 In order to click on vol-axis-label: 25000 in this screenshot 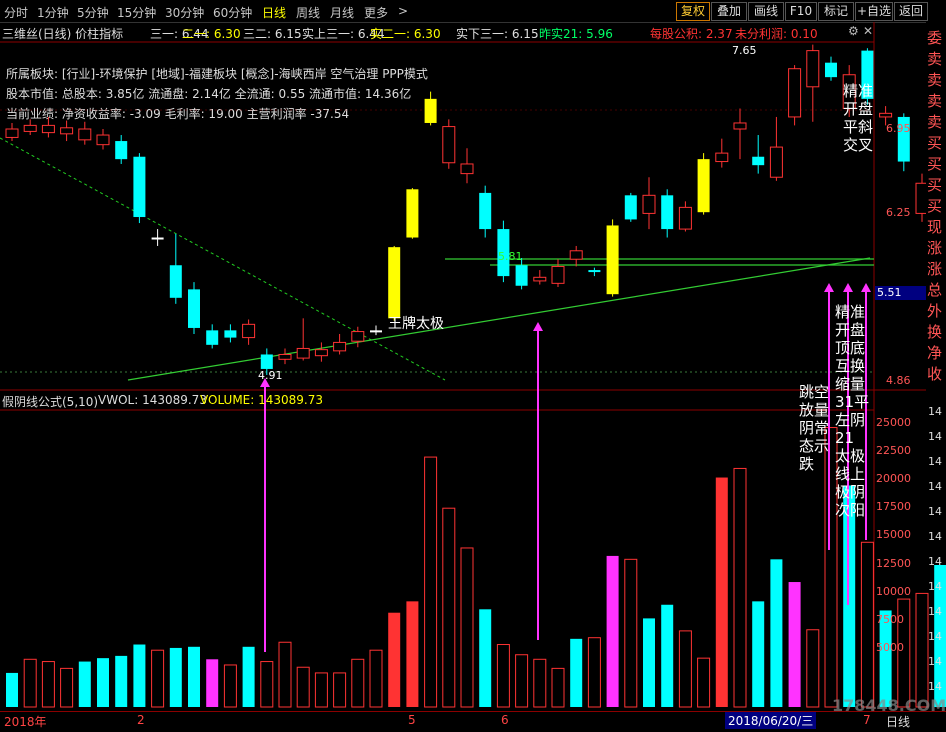, I will do `click(893, 422)`.